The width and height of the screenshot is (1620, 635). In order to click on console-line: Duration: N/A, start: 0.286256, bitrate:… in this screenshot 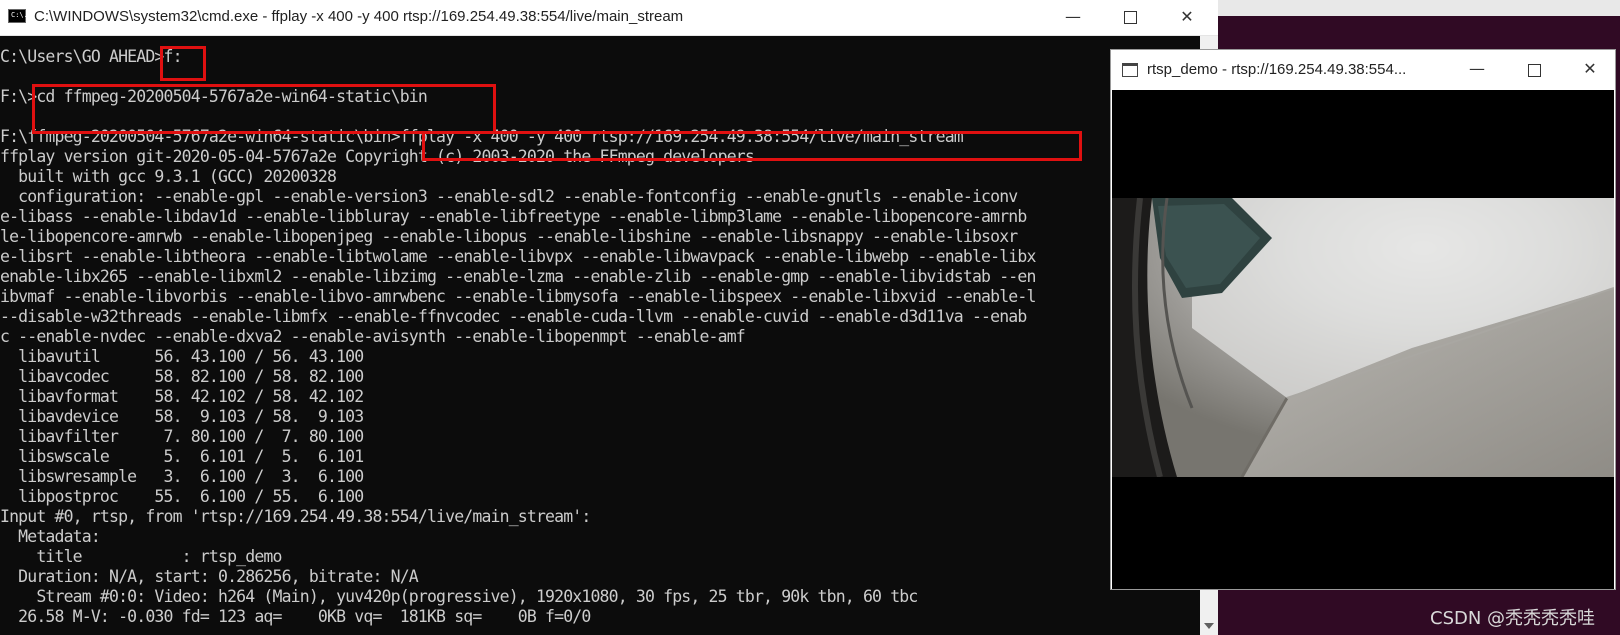, I will do `click(209, 576)`.